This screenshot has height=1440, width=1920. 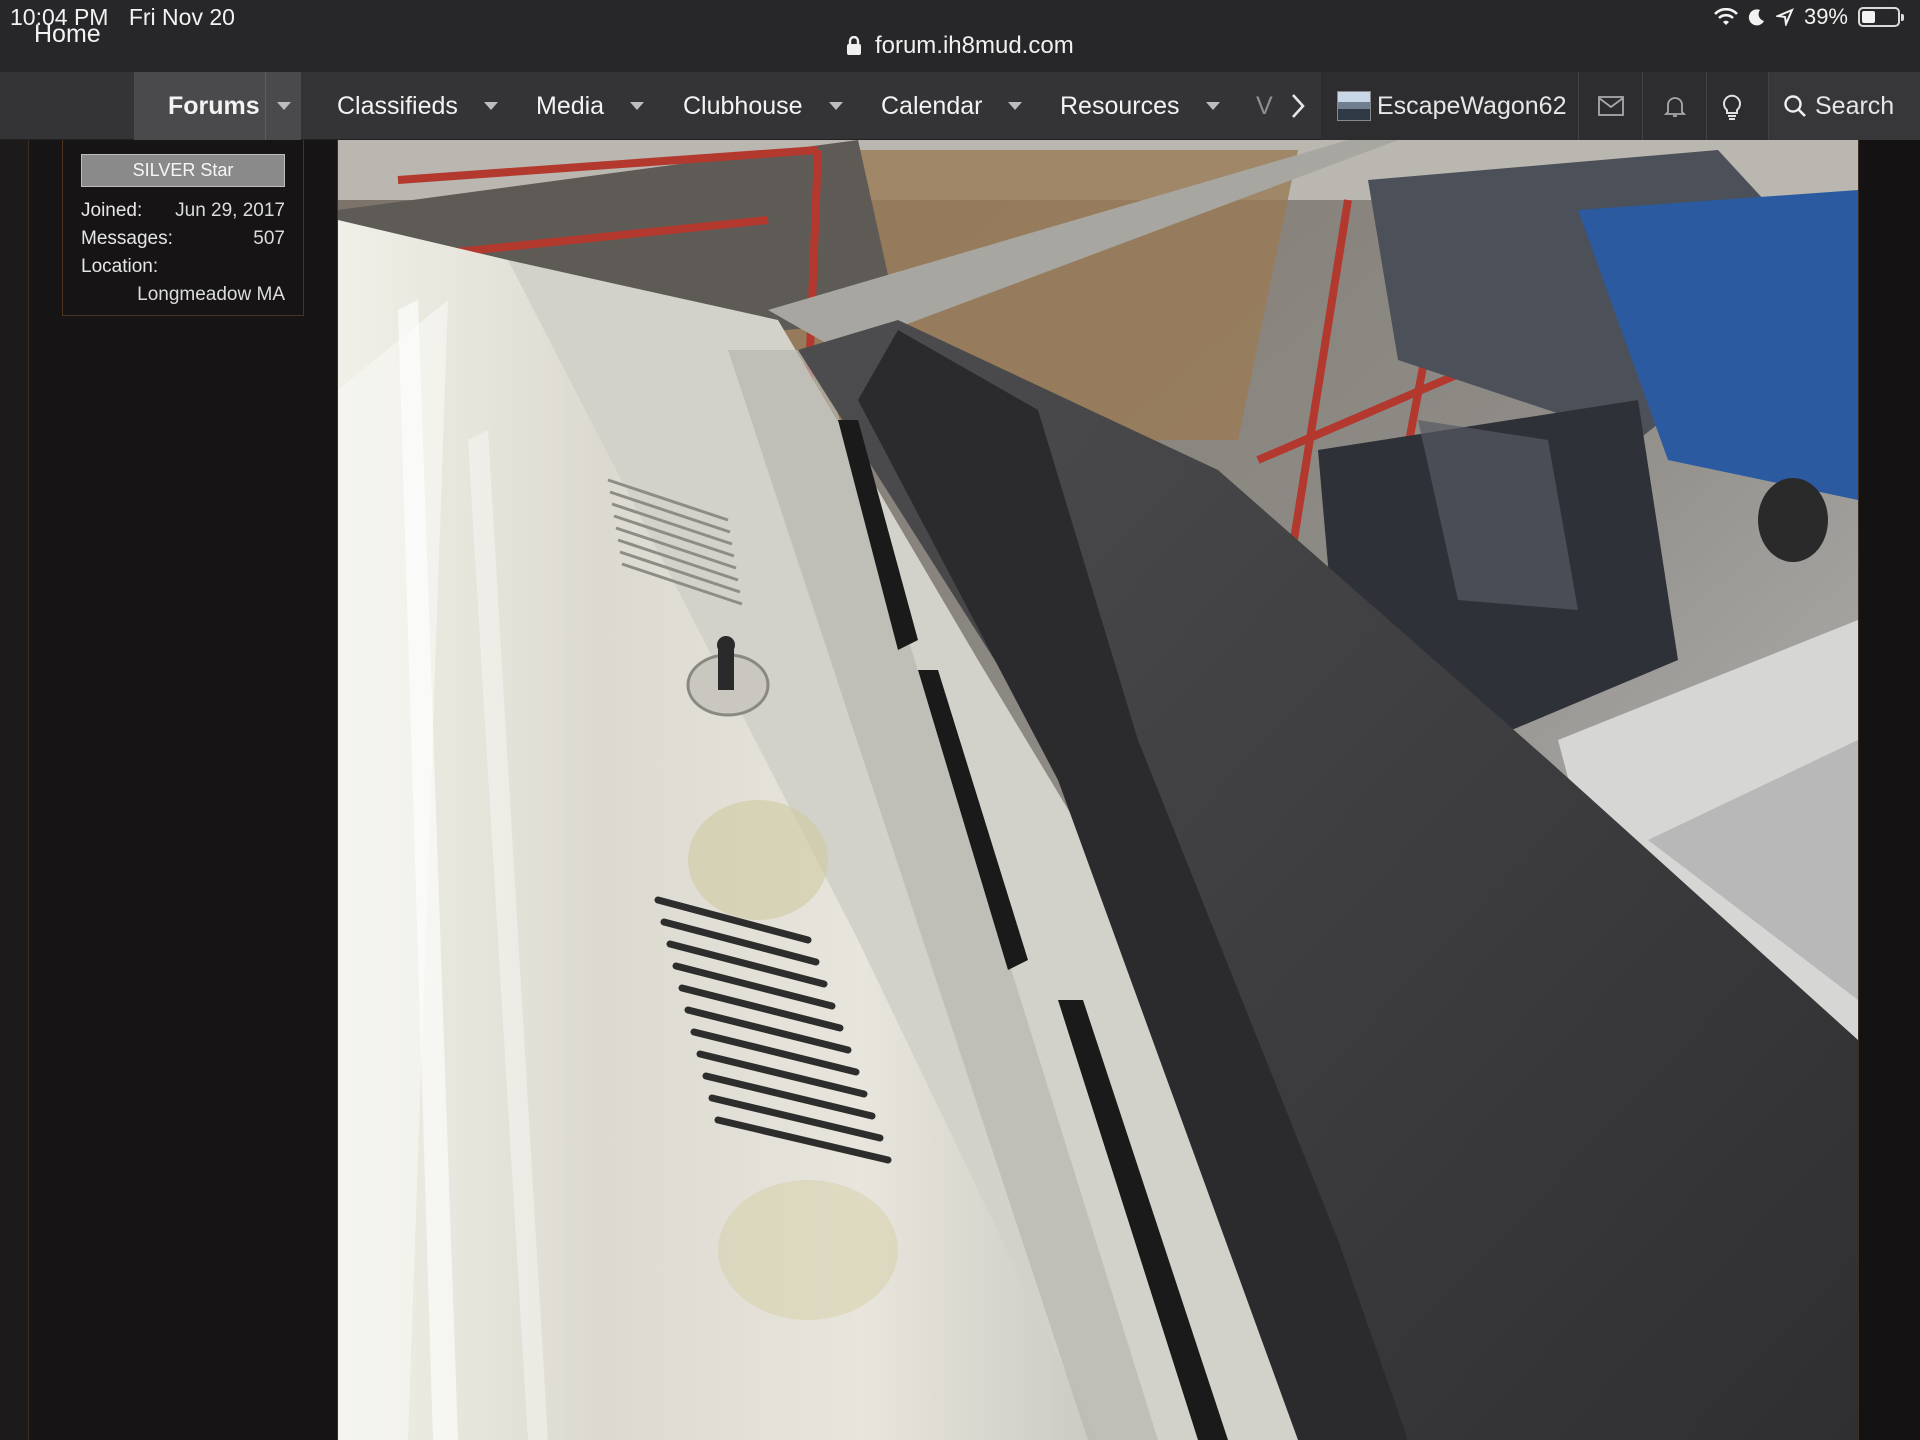 I want to click on account-link: EscapeWagon62, so click(x=1449, y=106).